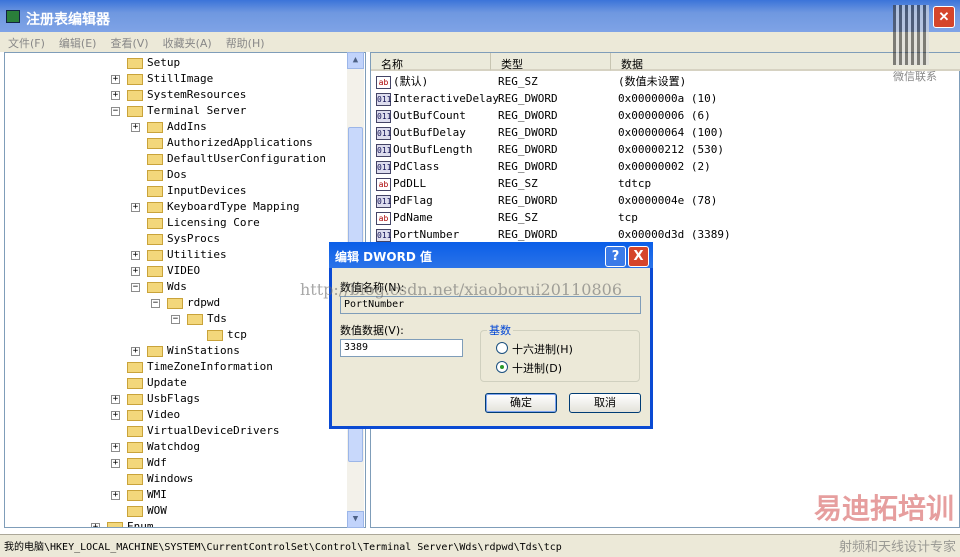 This screenshot has height=557, width=960. I want to click on window-close-button: ✕, so click(944, 17).